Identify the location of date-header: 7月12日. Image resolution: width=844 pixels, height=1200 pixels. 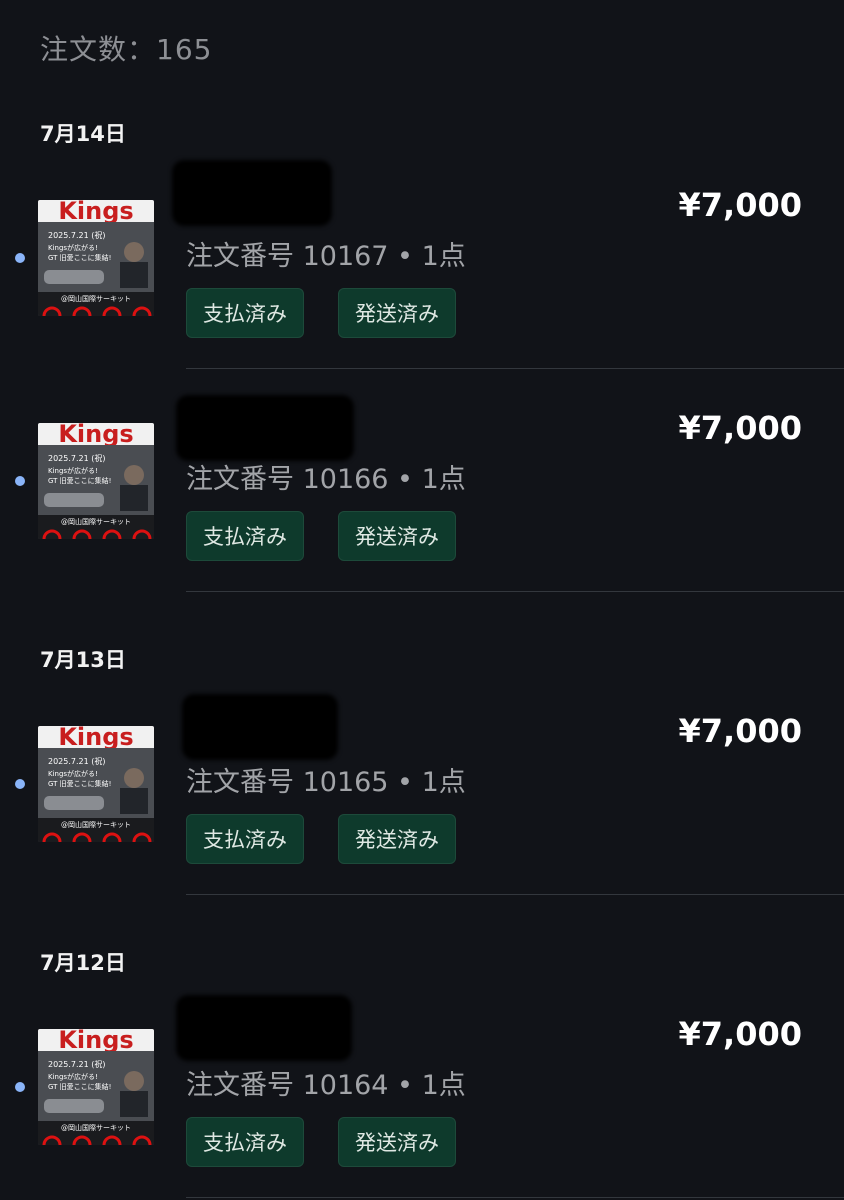
(83, 963).